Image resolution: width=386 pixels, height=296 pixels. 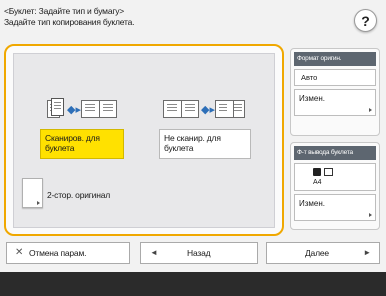 What do you see at coordinates (82, 109) in the screenshot?
I see `scan-booklet-diagram-icon: ◆▸` at bounding box center [82, 109].